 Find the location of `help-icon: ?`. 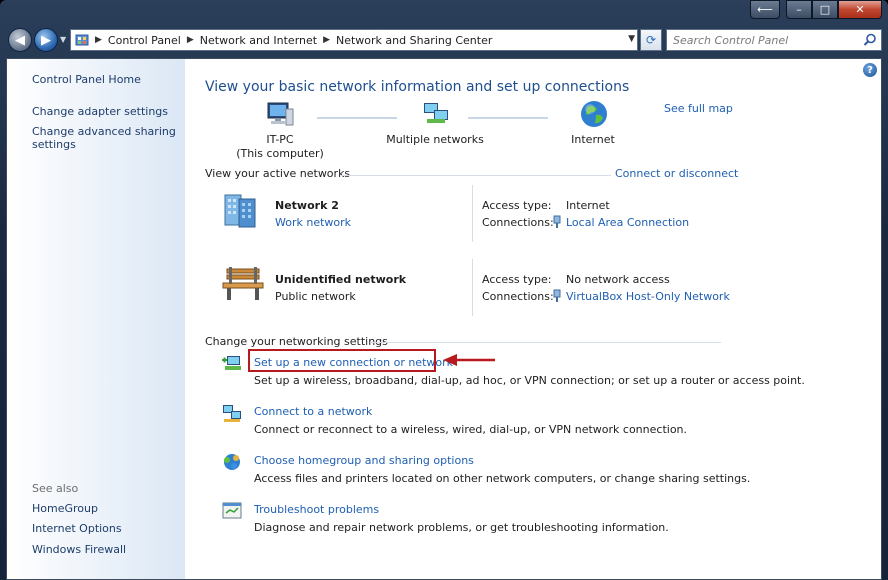

help-icon: ? is located at coordinates (870, 70).